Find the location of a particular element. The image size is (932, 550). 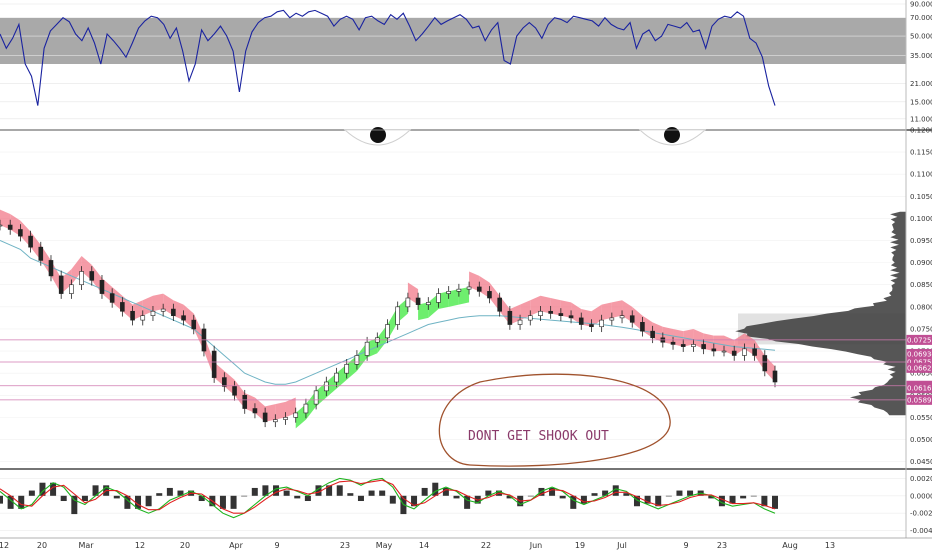

price-y-tick-label: 0.090000 is located at coordinates (921, 263).